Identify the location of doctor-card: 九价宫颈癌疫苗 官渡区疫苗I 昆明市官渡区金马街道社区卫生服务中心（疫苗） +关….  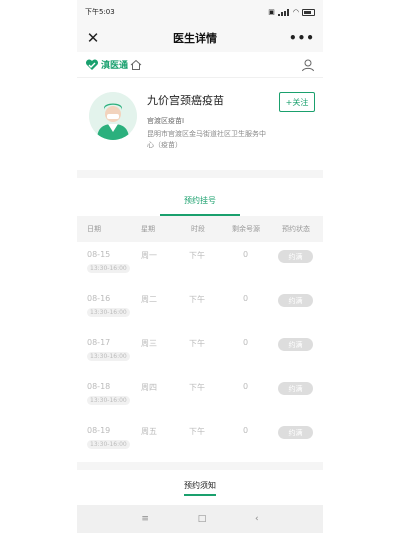
(200, 124).